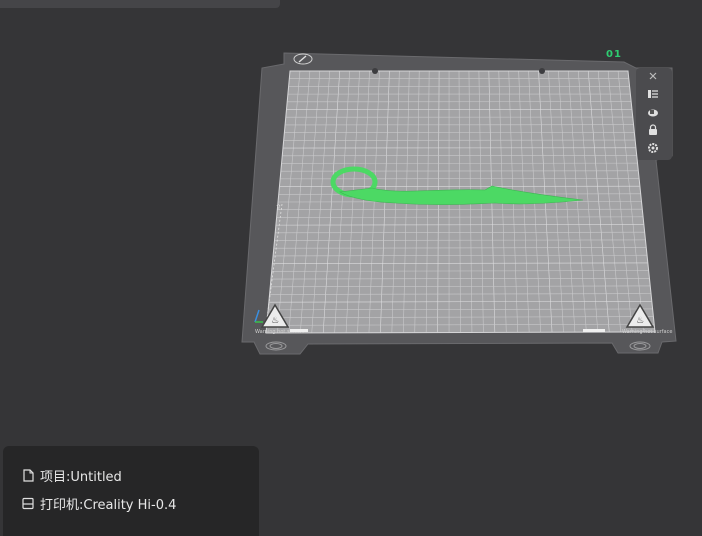  I want to click on pencil-icon, so click(303, 59).